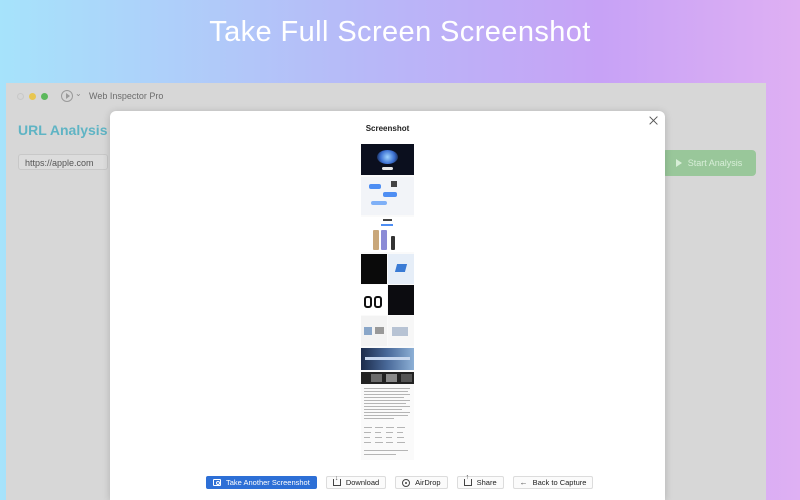 This screenshot has height=500, width=800. Describe the element at coordinates (715, 163) in the screenshot. I see `start-analysis-label: Start Analysis` at that location.